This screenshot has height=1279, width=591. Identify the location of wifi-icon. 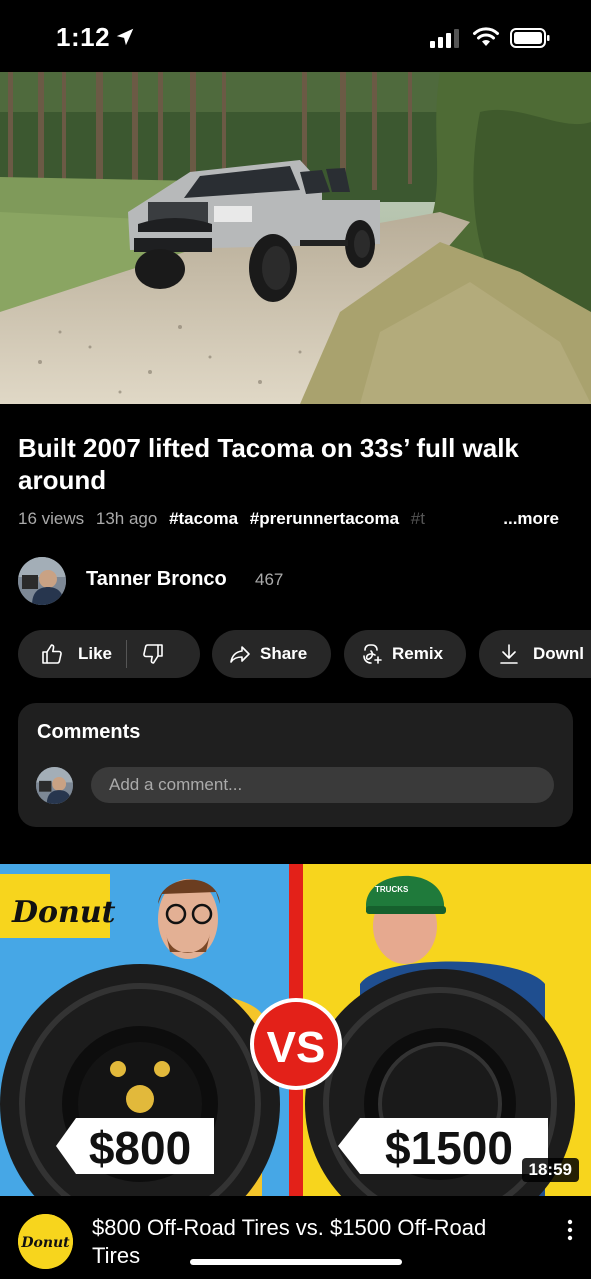
(486, 36).